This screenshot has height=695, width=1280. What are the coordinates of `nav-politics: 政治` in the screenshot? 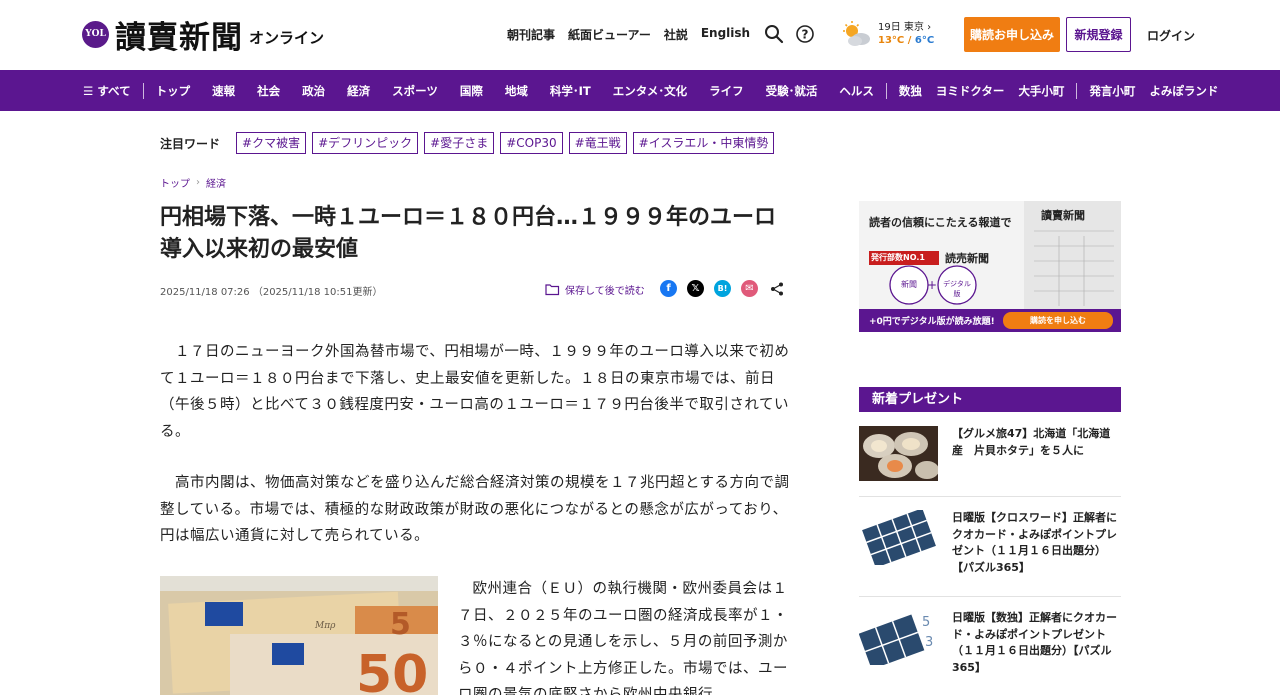 It's located at (313, 91).